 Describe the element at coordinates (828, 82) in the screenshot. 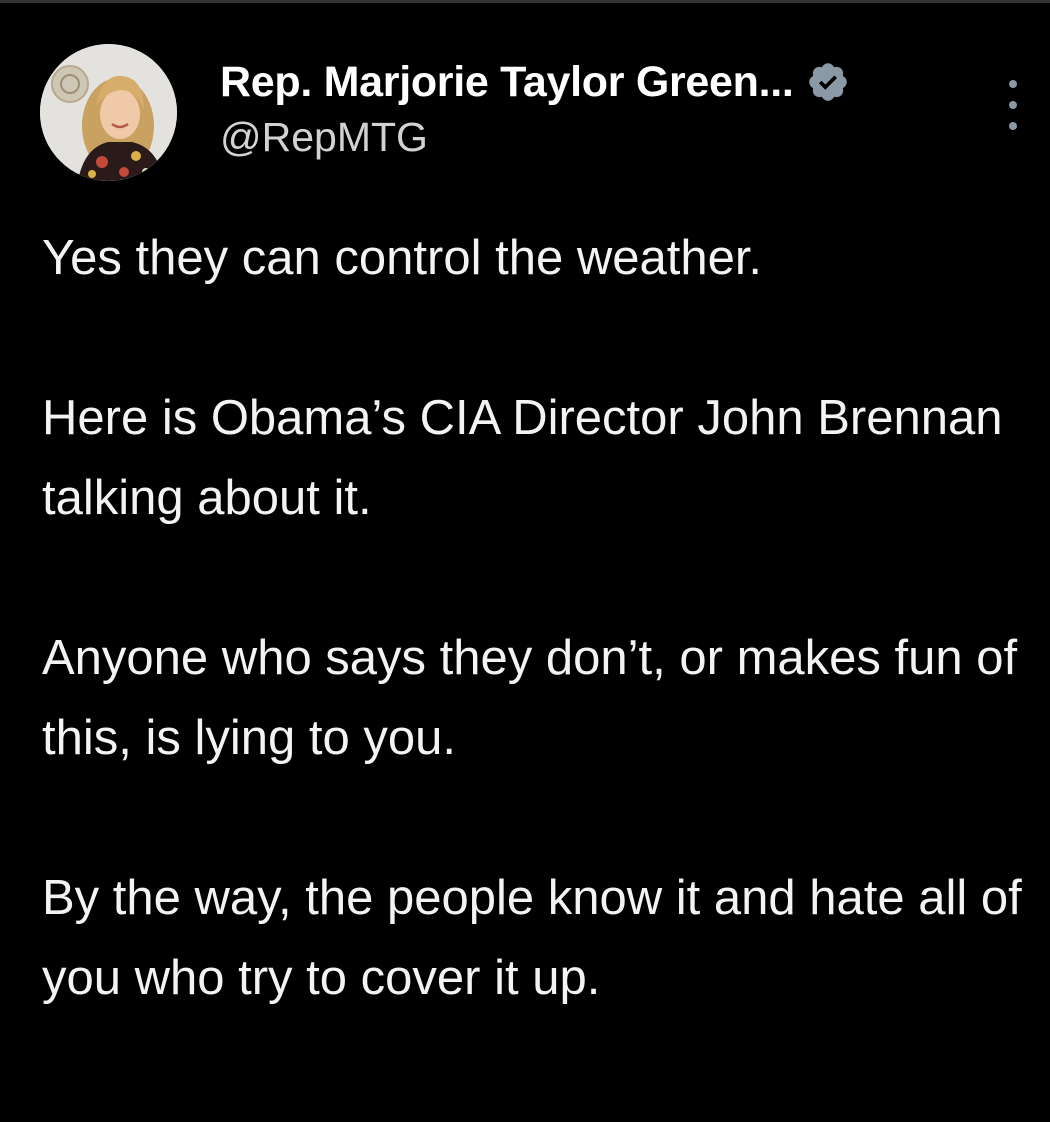

I see `verified-badge-icon` at that location.